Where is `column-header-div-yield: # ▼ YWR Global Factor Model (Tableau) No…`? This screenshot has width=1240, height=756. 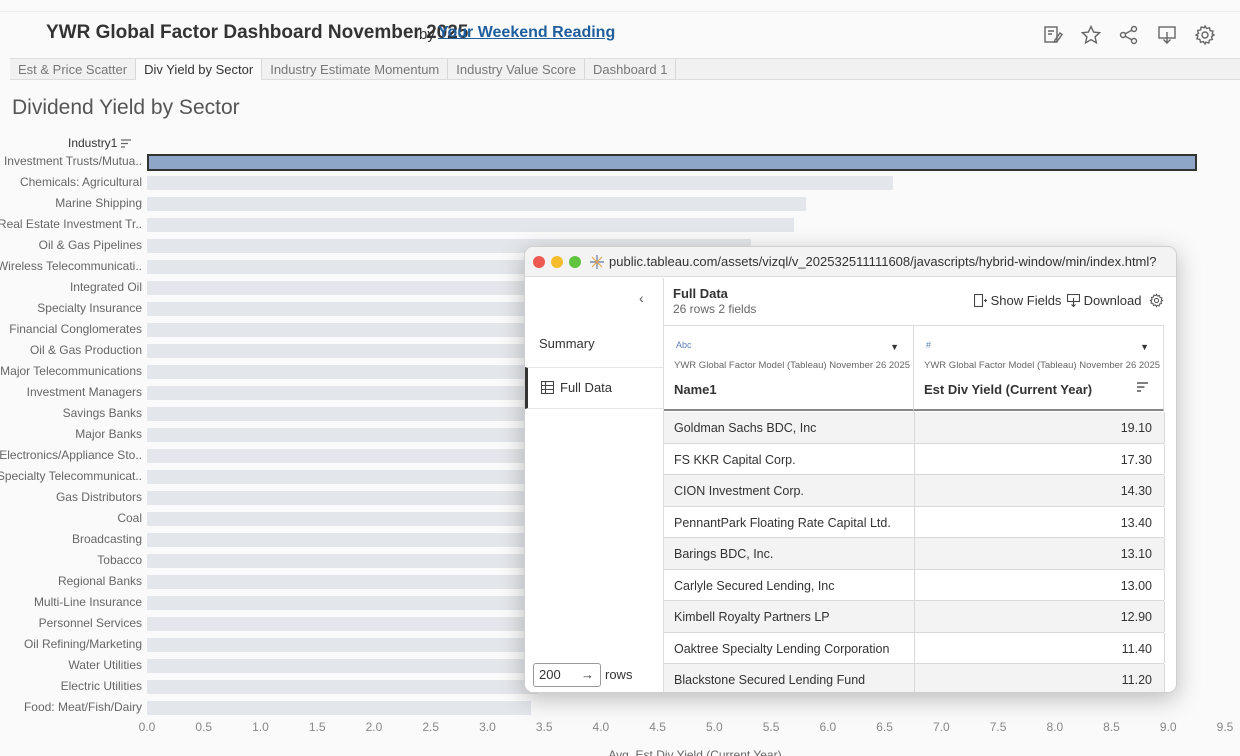 column-header-div-yield: # ▼ YWR Global Factor Model (Tableau) No… is located at coordinates (1039, 368).